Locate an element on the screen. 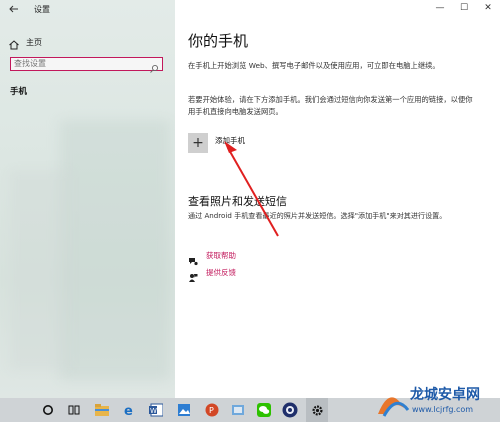  task-view-icon is located at coordinates (74, 410).